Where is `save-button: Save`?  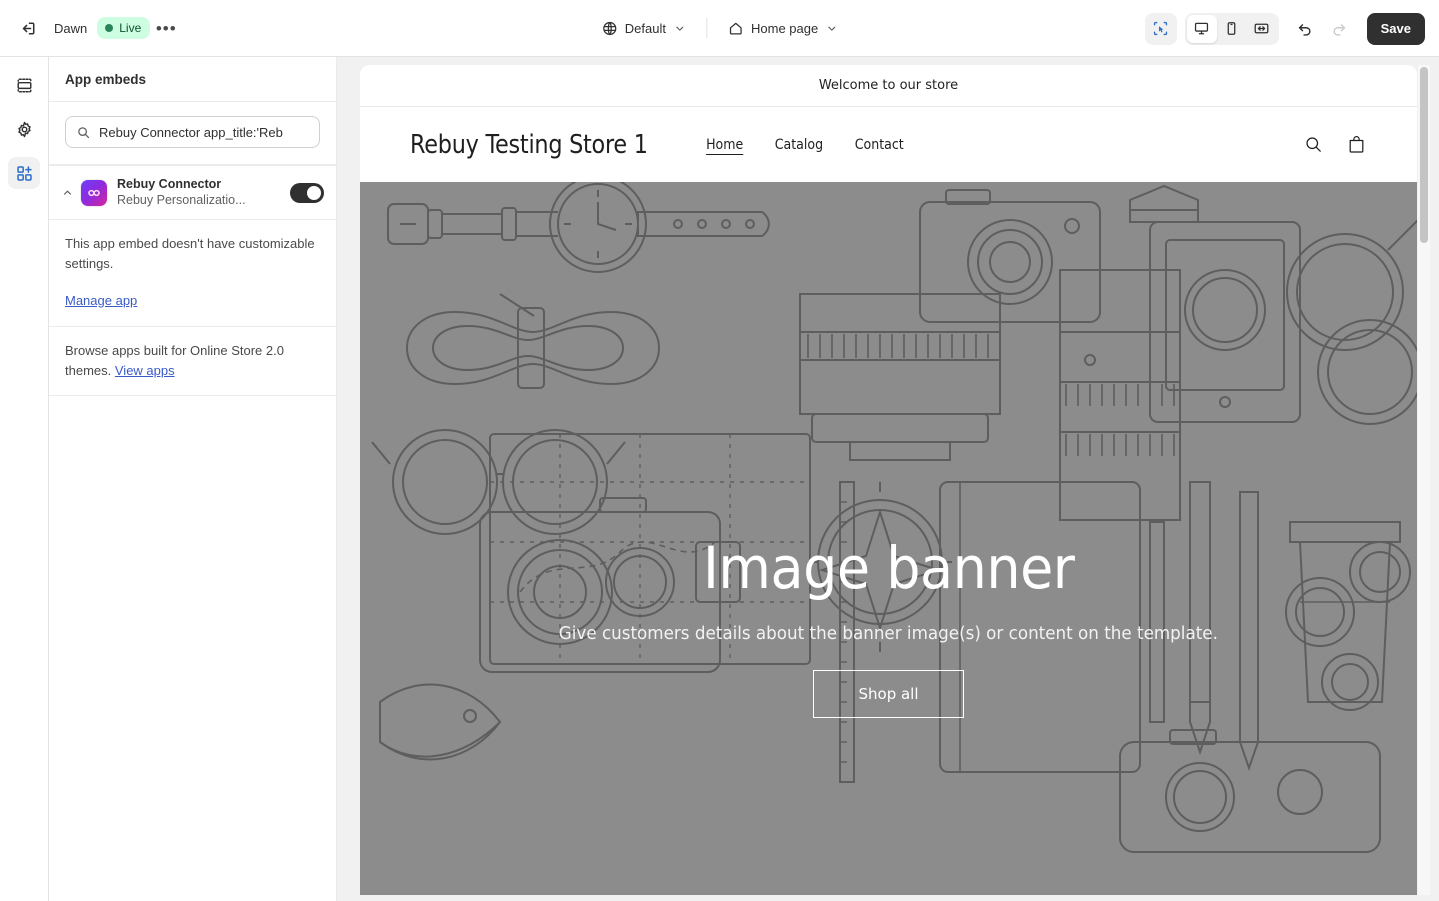 save-button: Save is located at coordinates (1395, 28).